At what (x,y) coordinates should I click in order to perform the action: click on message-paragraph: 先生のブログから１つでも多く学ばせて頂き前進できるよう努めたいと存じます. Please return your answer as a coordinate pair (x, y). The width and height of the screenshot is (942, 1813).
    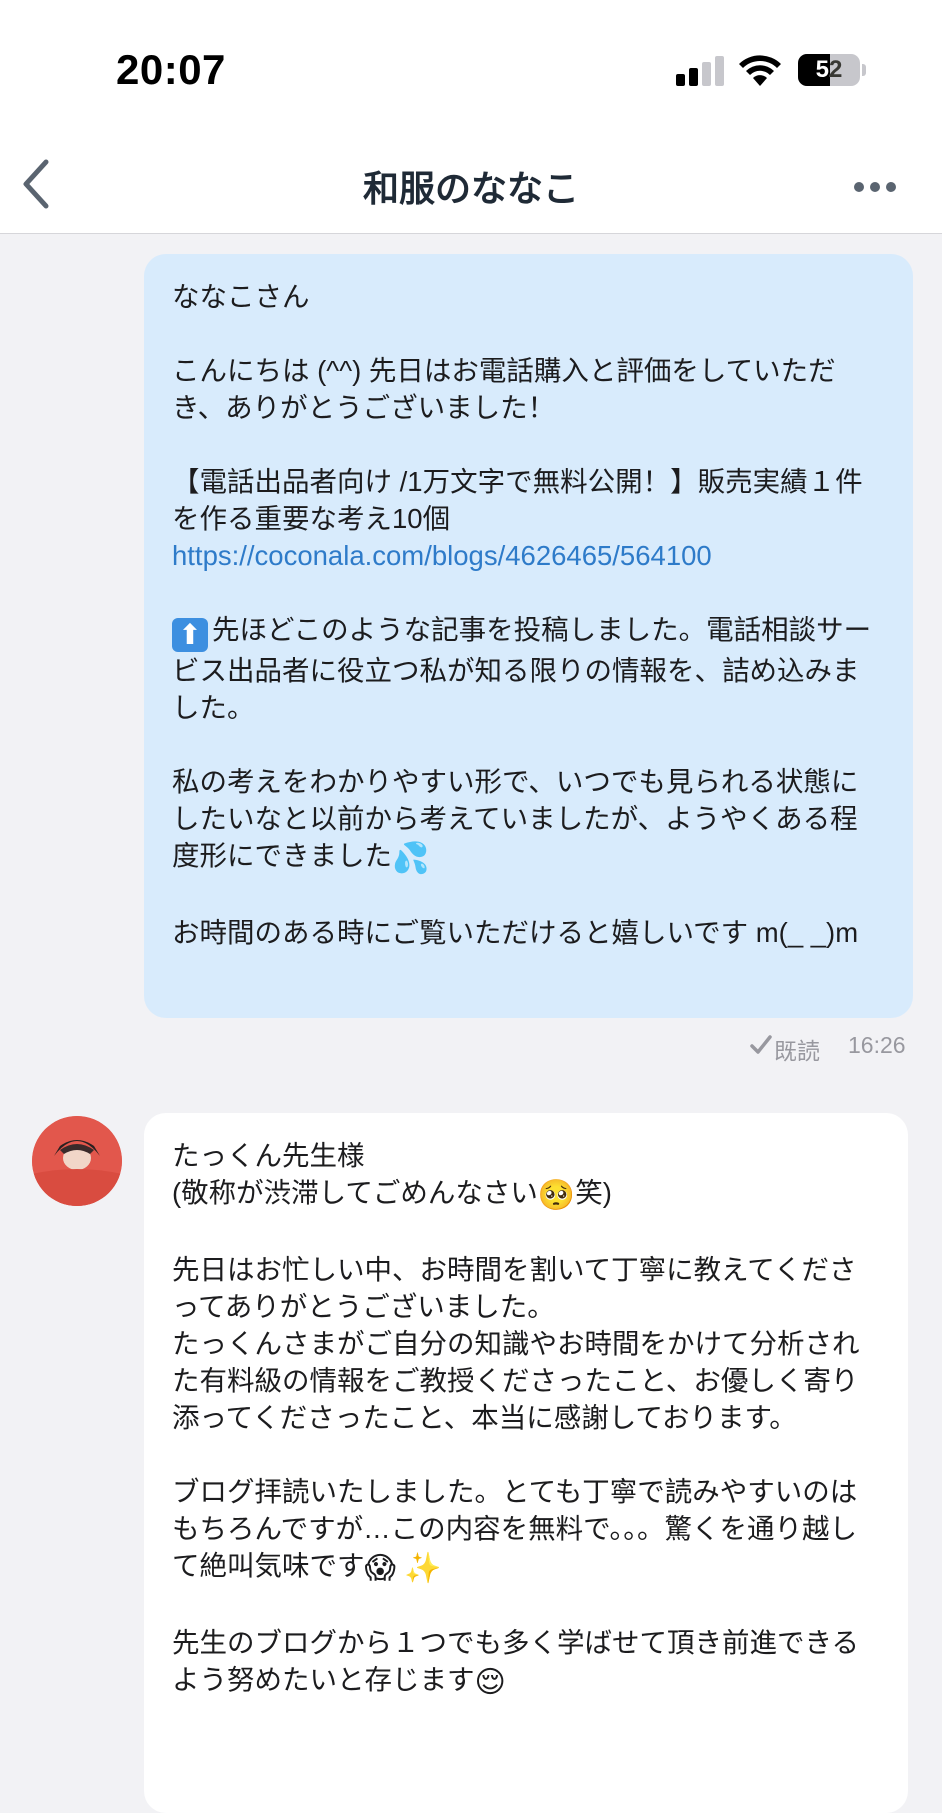
    Looking at the image, I should click on (515, 1661).